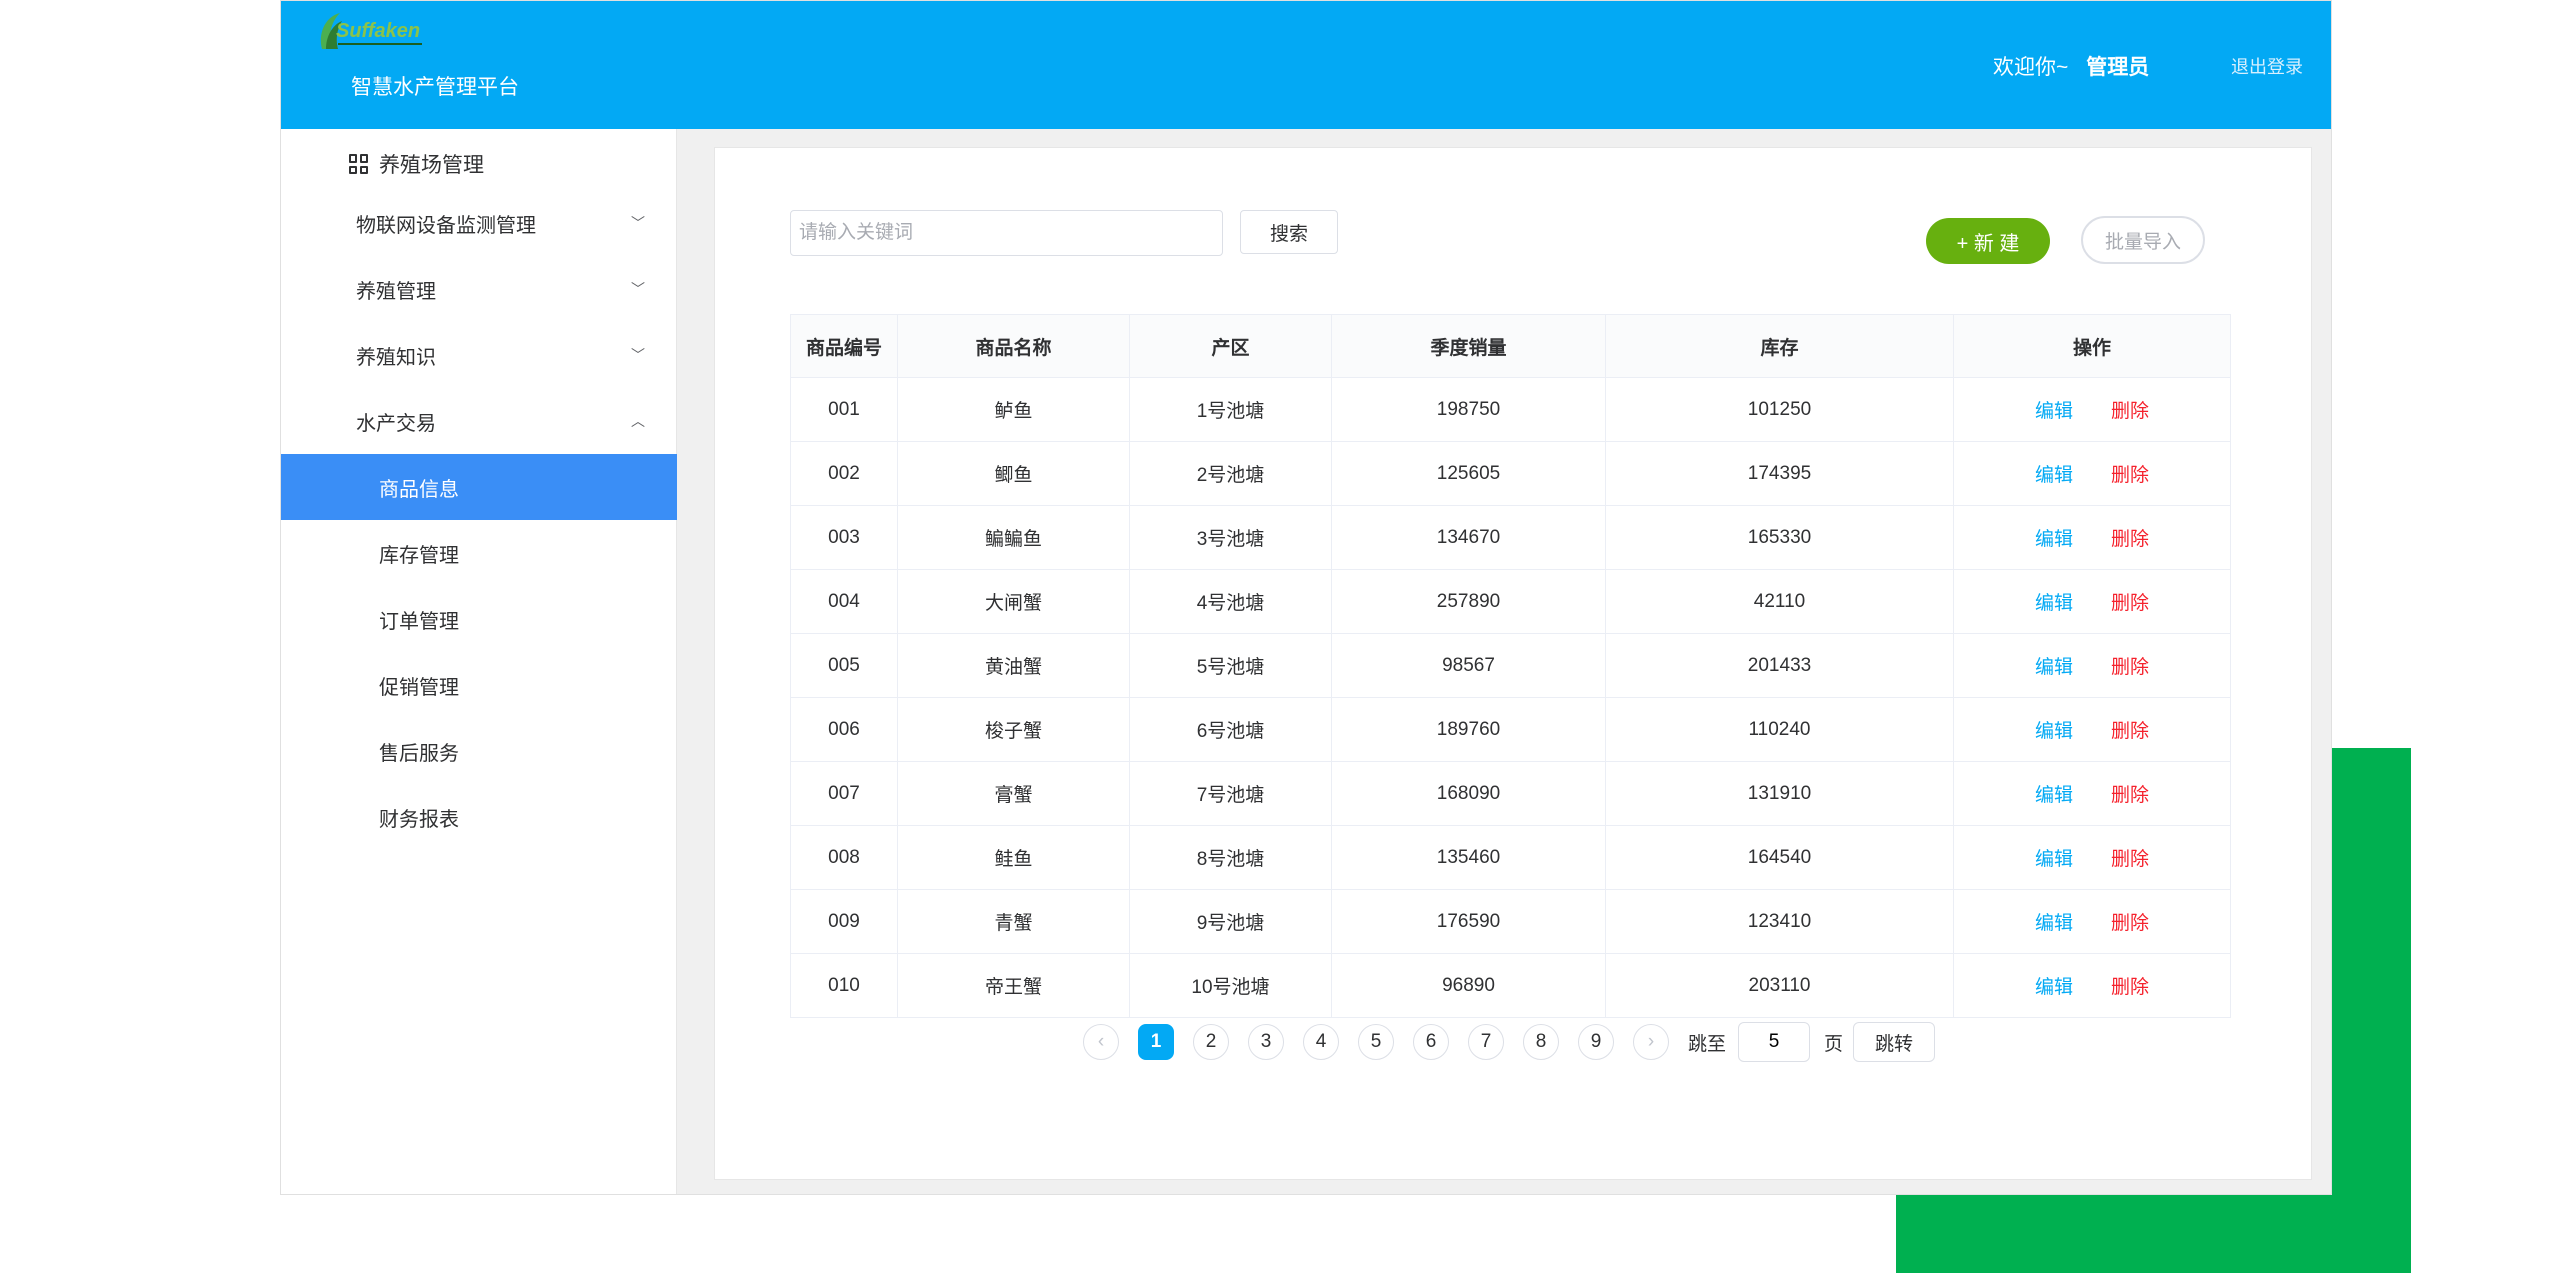 Image resolution: width=2560 pixels, height=1278 pixels. Describe the element at coordinates (2071, 66) in the screenshot. I see `welcome-text: 欢迎你~ 管理员` at that location.